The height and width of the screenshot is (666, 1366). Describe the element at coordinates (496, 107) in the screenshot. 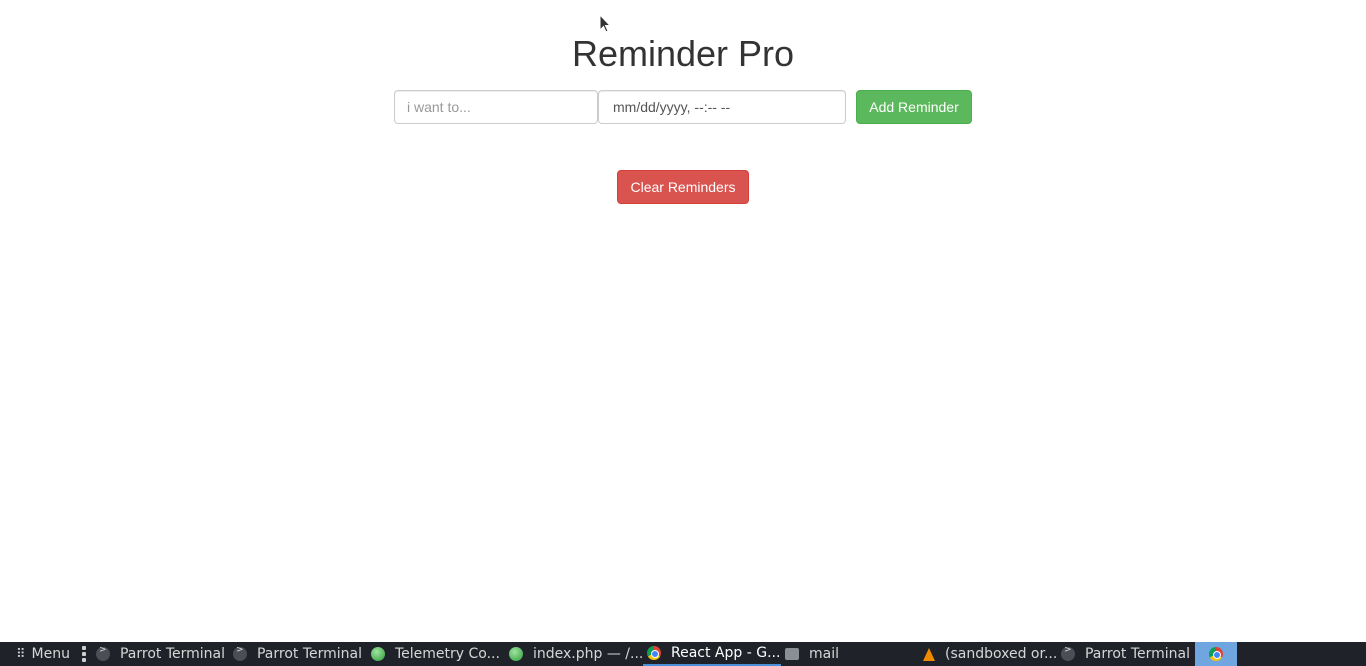

I see `reminder-text-input` at that location.